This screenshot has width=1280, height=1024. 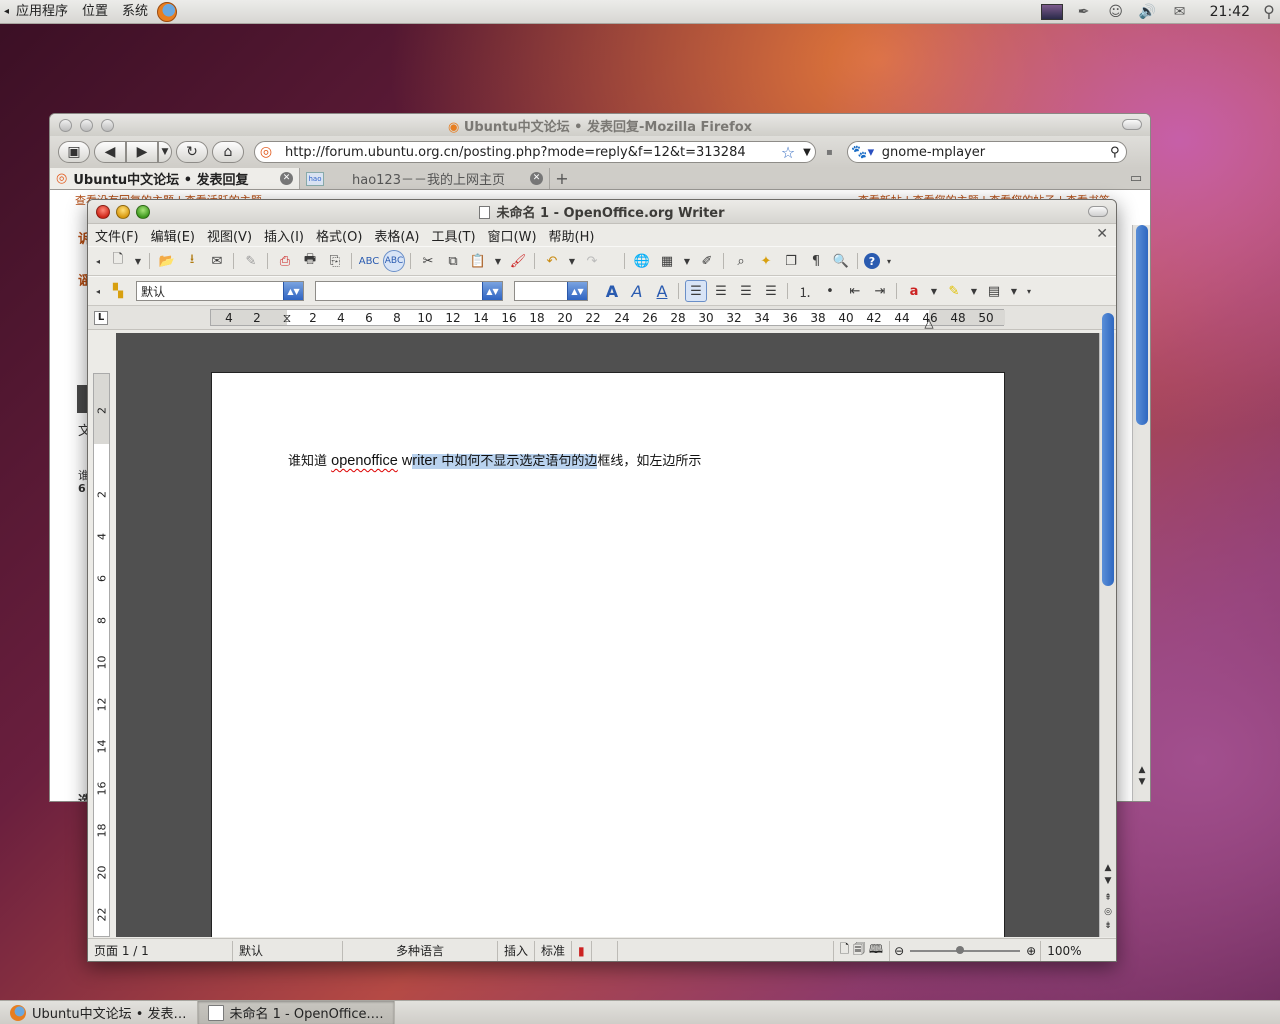 What do you see at coordinates (118, 261) in the screenshot?
I see `new-document-icon: 🗋` at bounding box center [118, 261].